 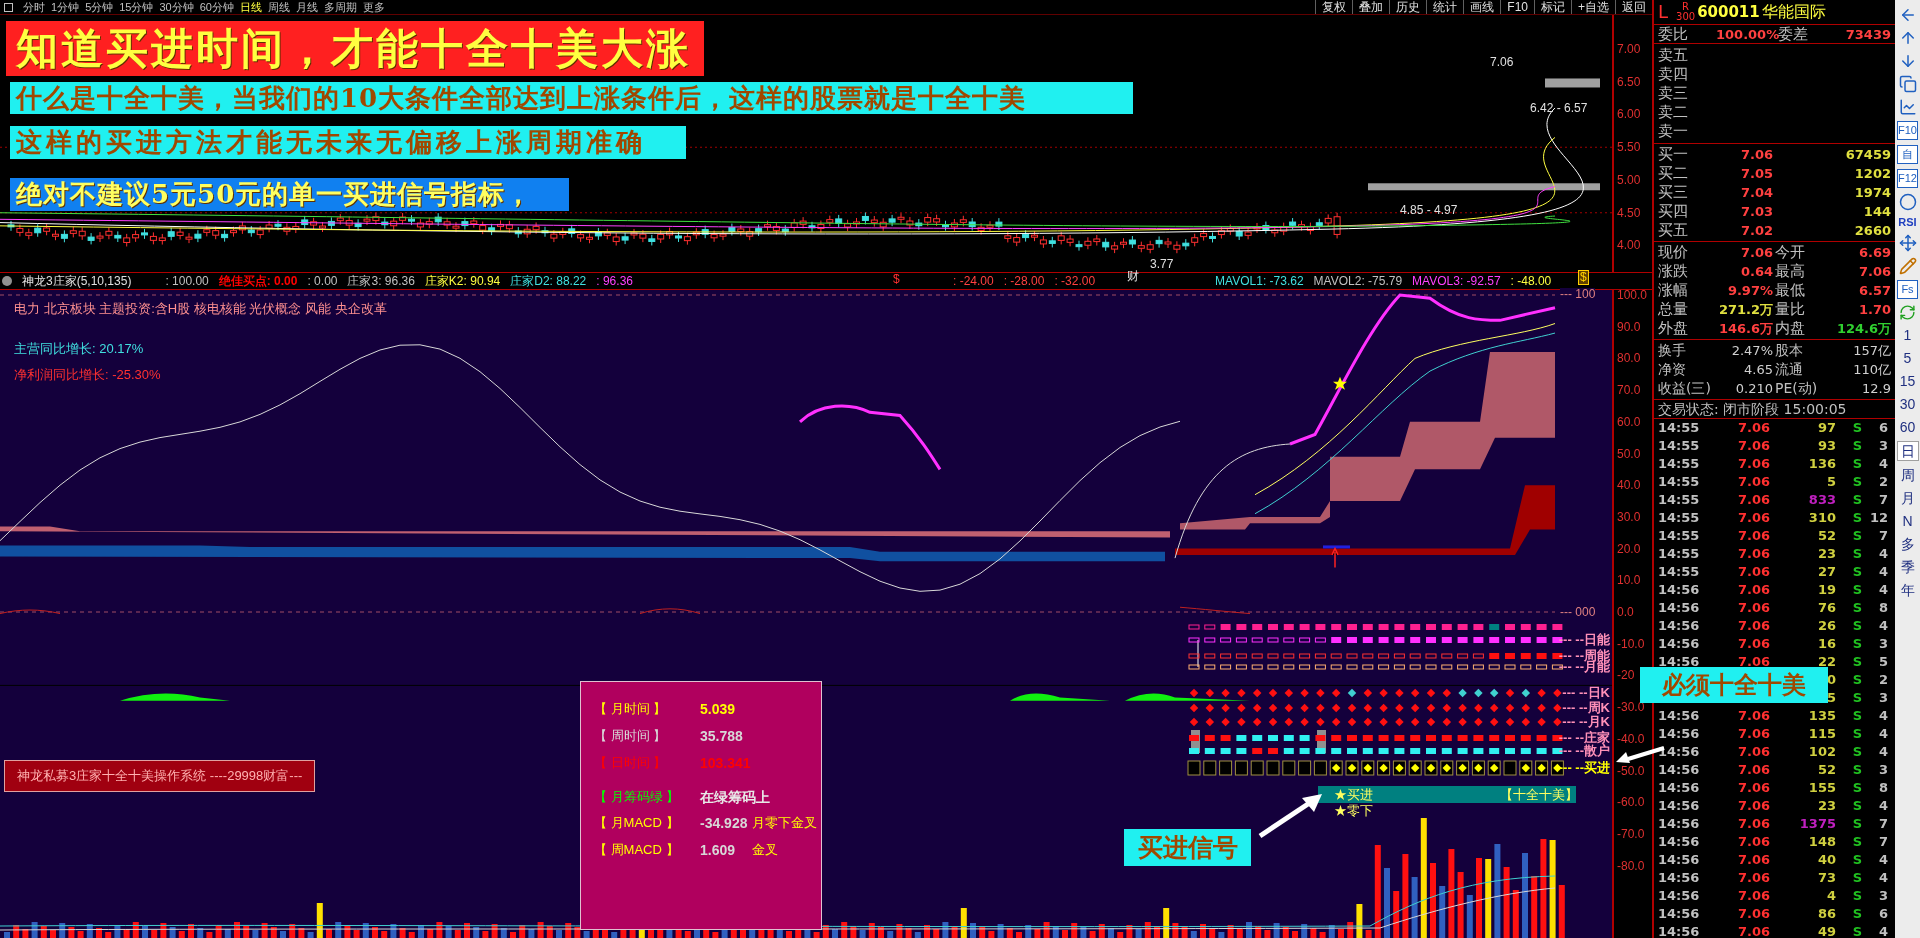 I want to click on tick-count: 7, so click(x=1882, y=536).